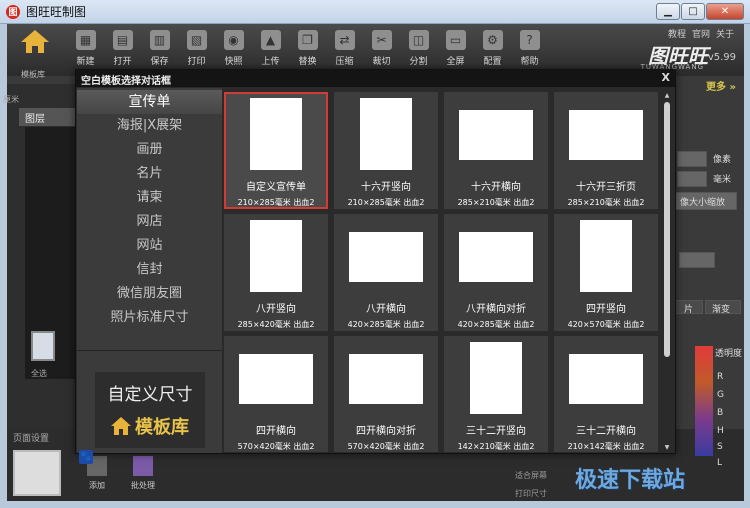  What do you see at coordinates (159, 62) in the screenshot?
I see `toolbar-button-label: 保存` at bounding box center [159, 62].